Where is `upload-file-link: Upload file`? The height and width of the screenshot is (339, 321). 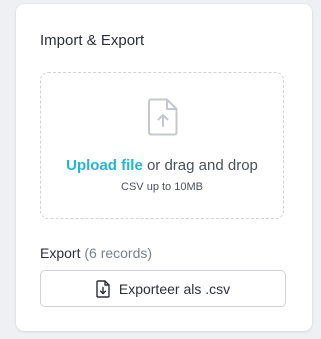
upload-file-link: Upload file is located at coordinates (104, 165).